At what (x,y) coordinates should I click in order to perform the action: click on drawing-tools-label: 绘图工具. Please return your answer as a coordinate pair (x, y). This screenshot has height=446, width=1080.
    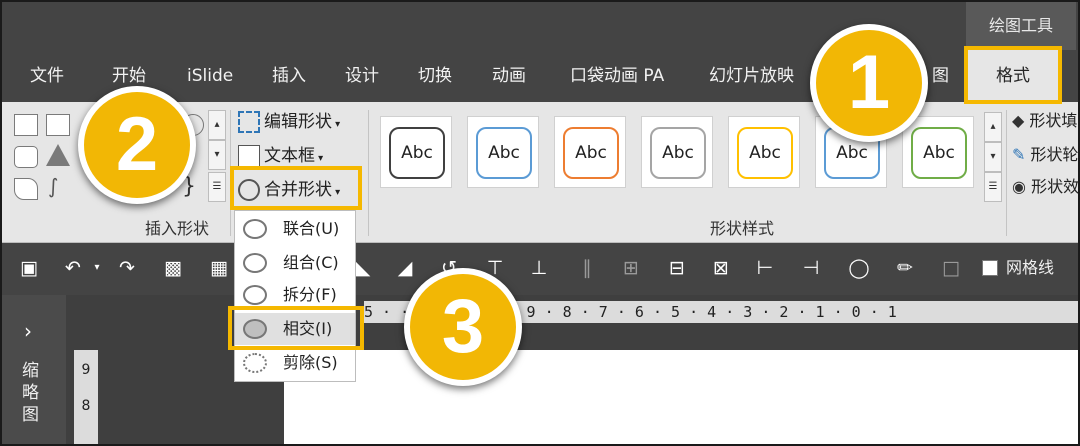
    Looking at the image, I should click on (1021, 26).